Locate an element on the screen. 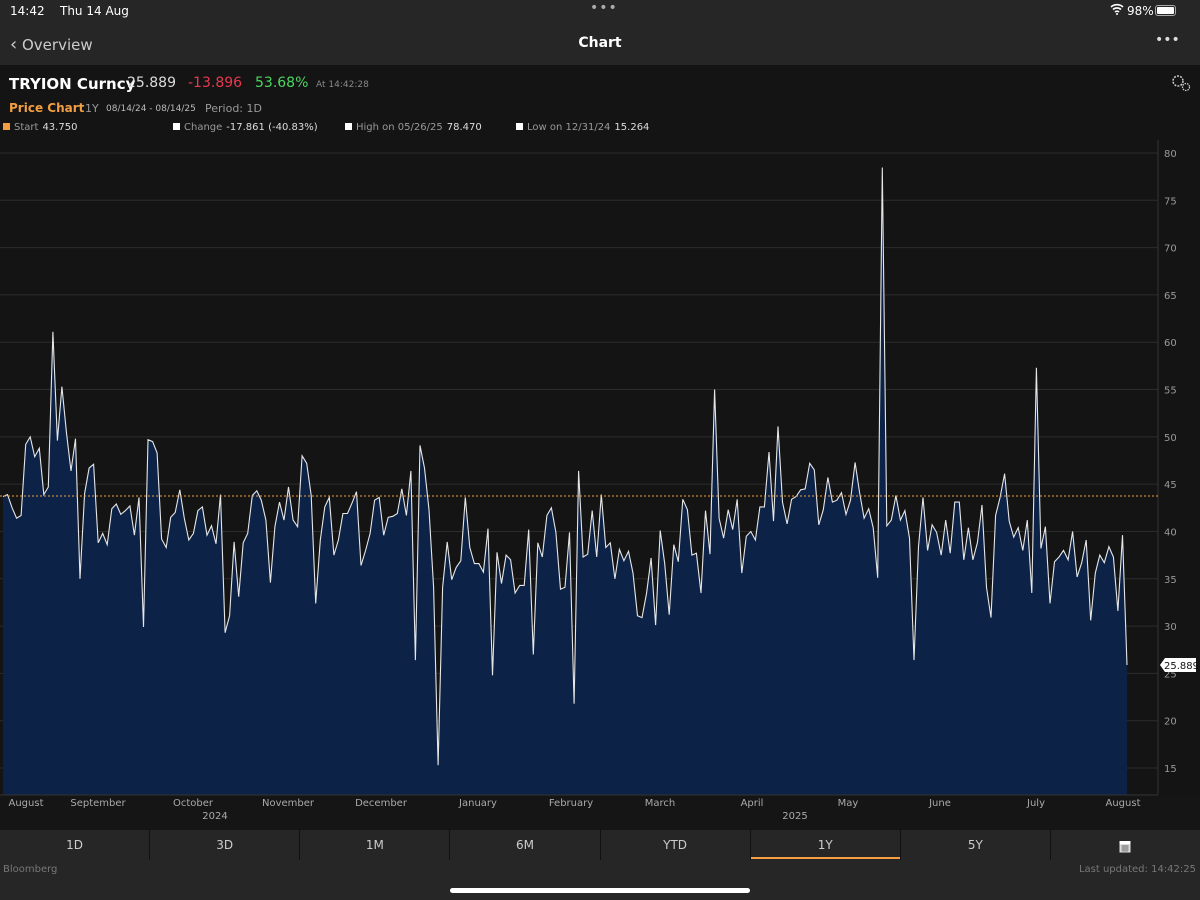 Image resolution: width=1200 pixels, height=900 pixels. calendar-icon is located at coordinates (1125, 846).